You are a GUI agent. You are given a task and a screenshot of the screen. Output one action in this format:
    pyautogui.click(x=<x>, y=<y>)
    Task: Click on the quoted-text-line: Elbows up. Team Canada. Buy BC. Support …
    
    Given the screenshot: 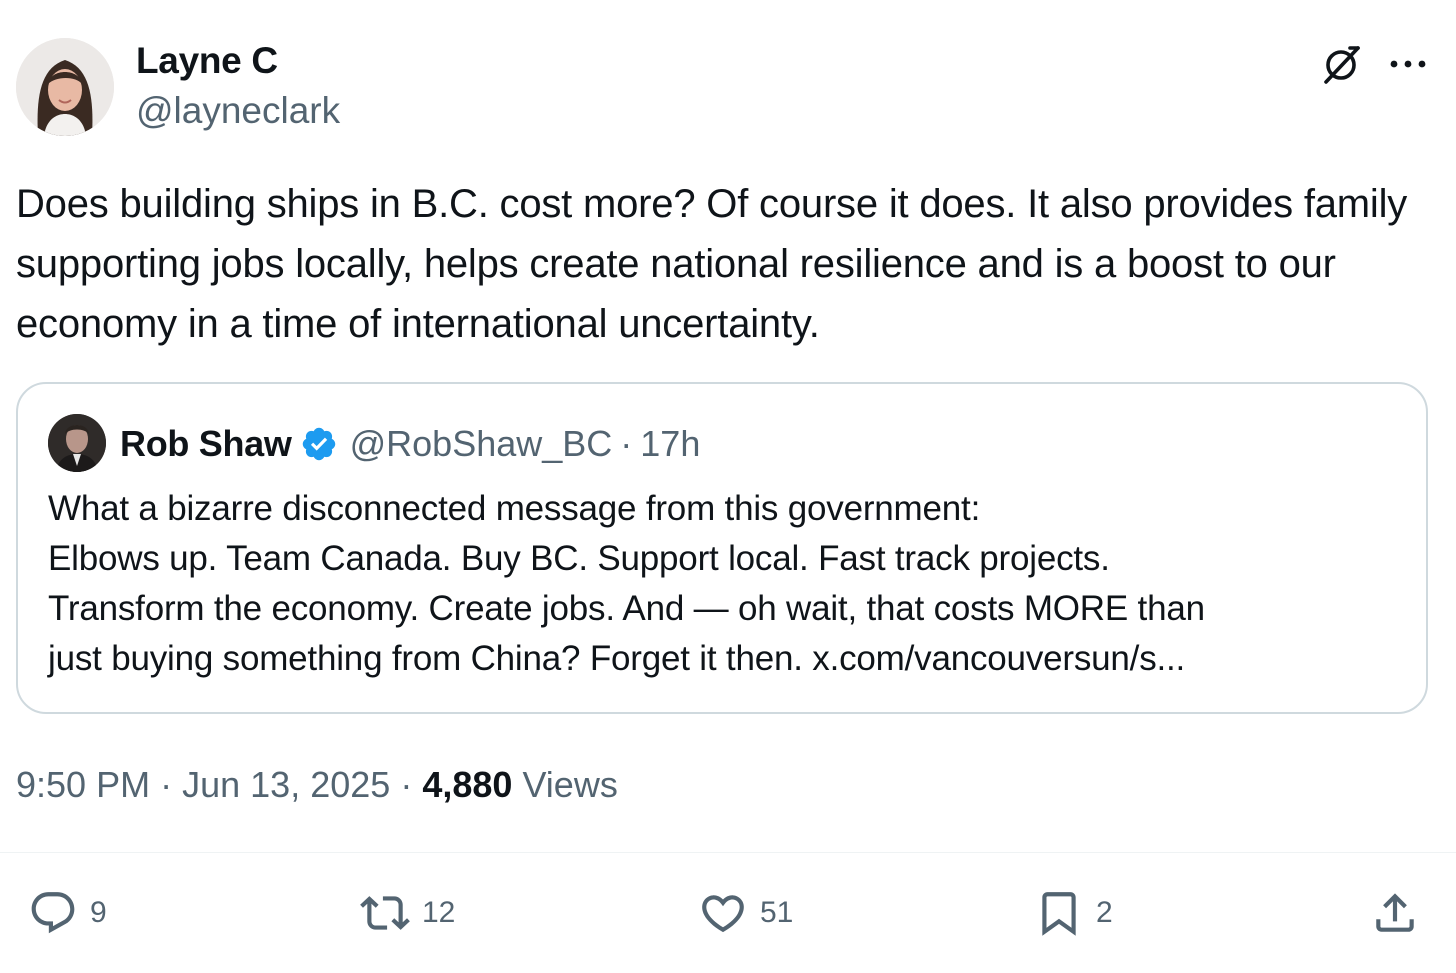 What is the action you would take?
    pyautogui.click(x=579, y=558)
    